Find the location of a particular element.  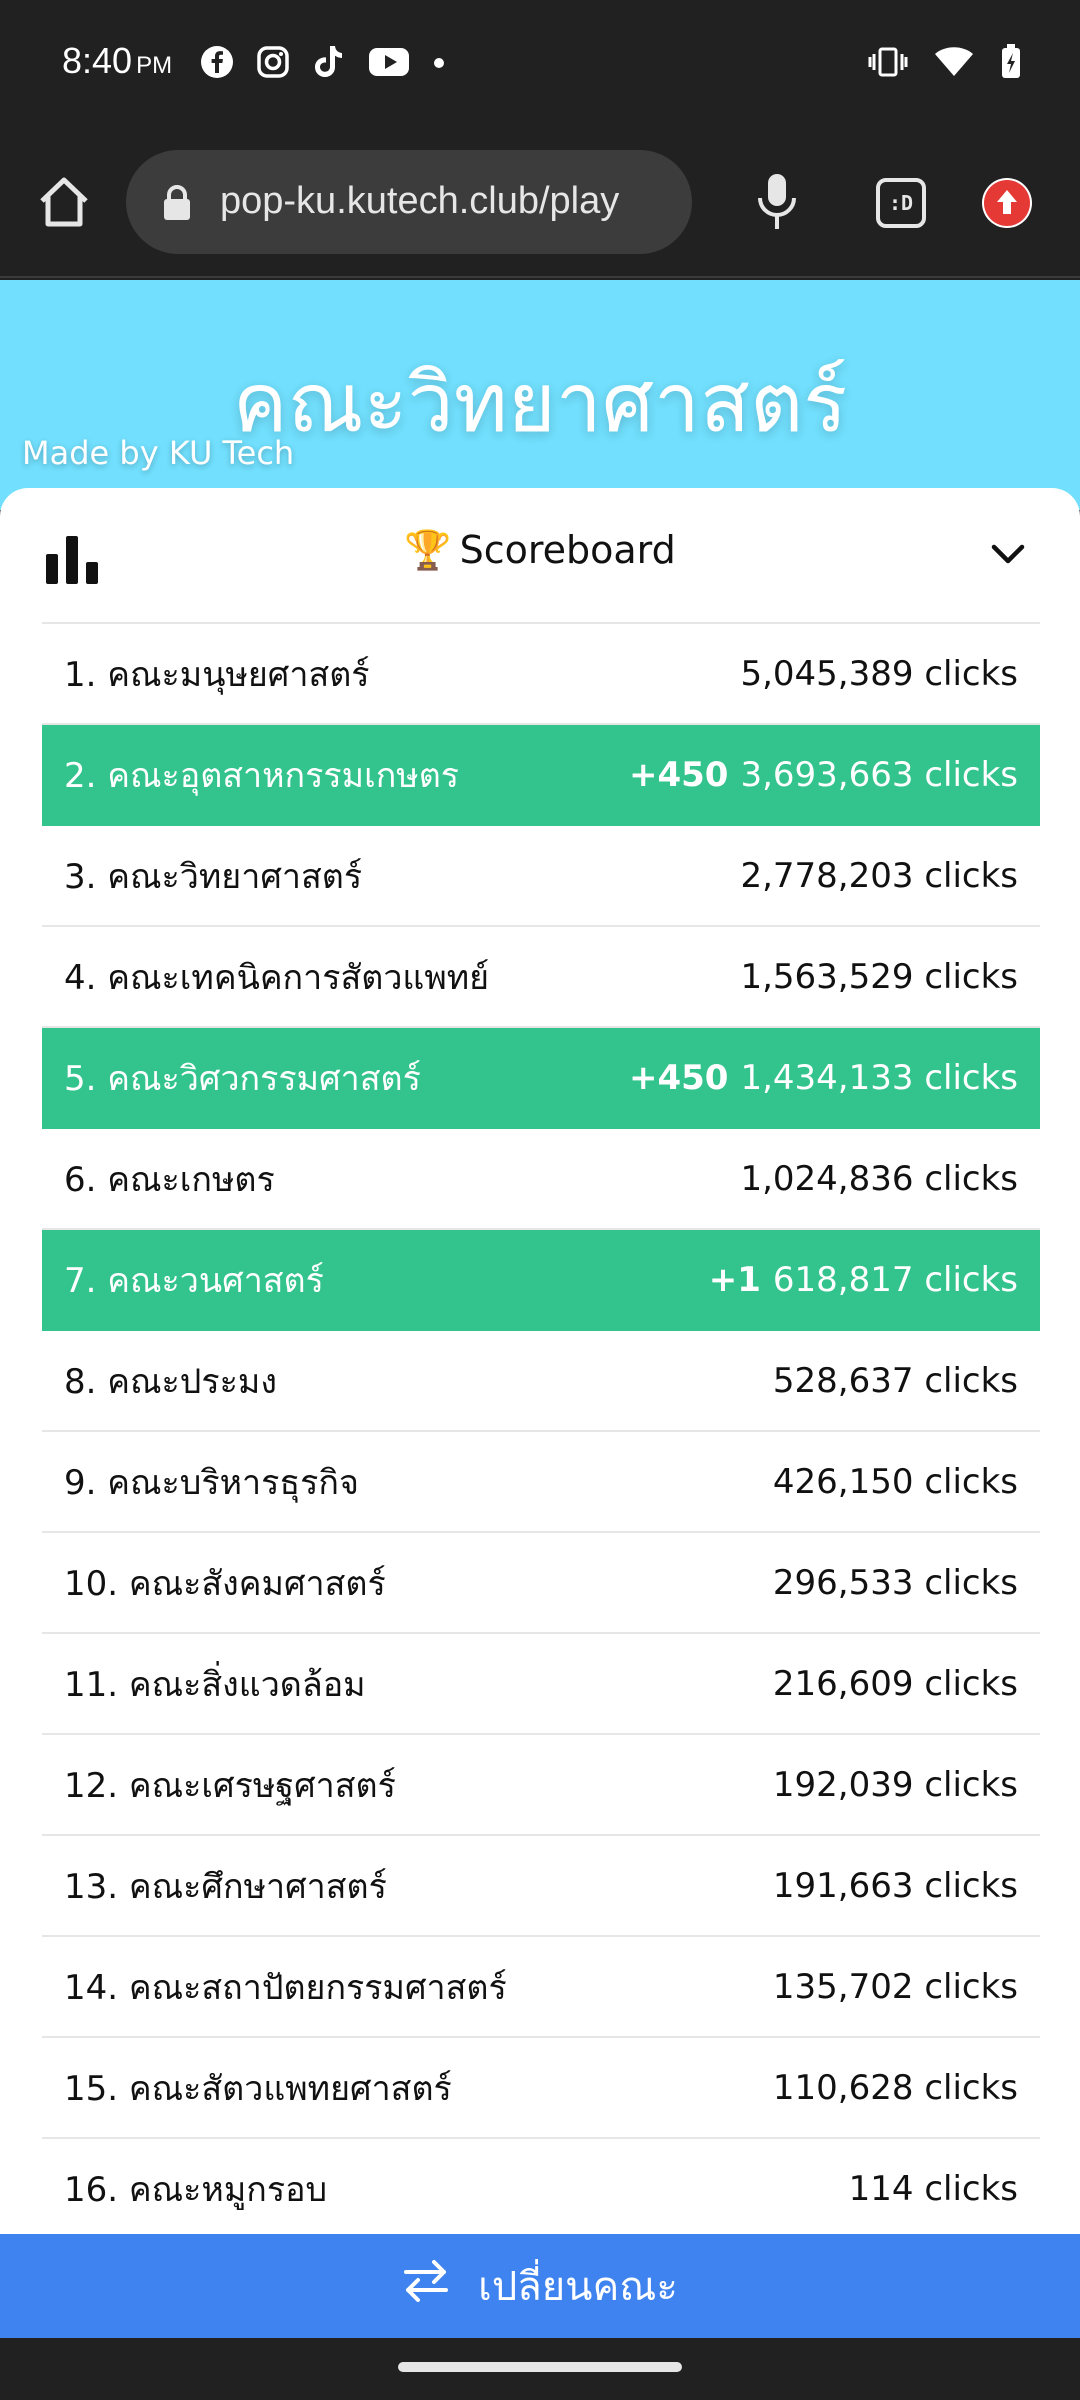

faculty-name: 16. คณะหมูกรอบ is located at coordinates (196, 2189).